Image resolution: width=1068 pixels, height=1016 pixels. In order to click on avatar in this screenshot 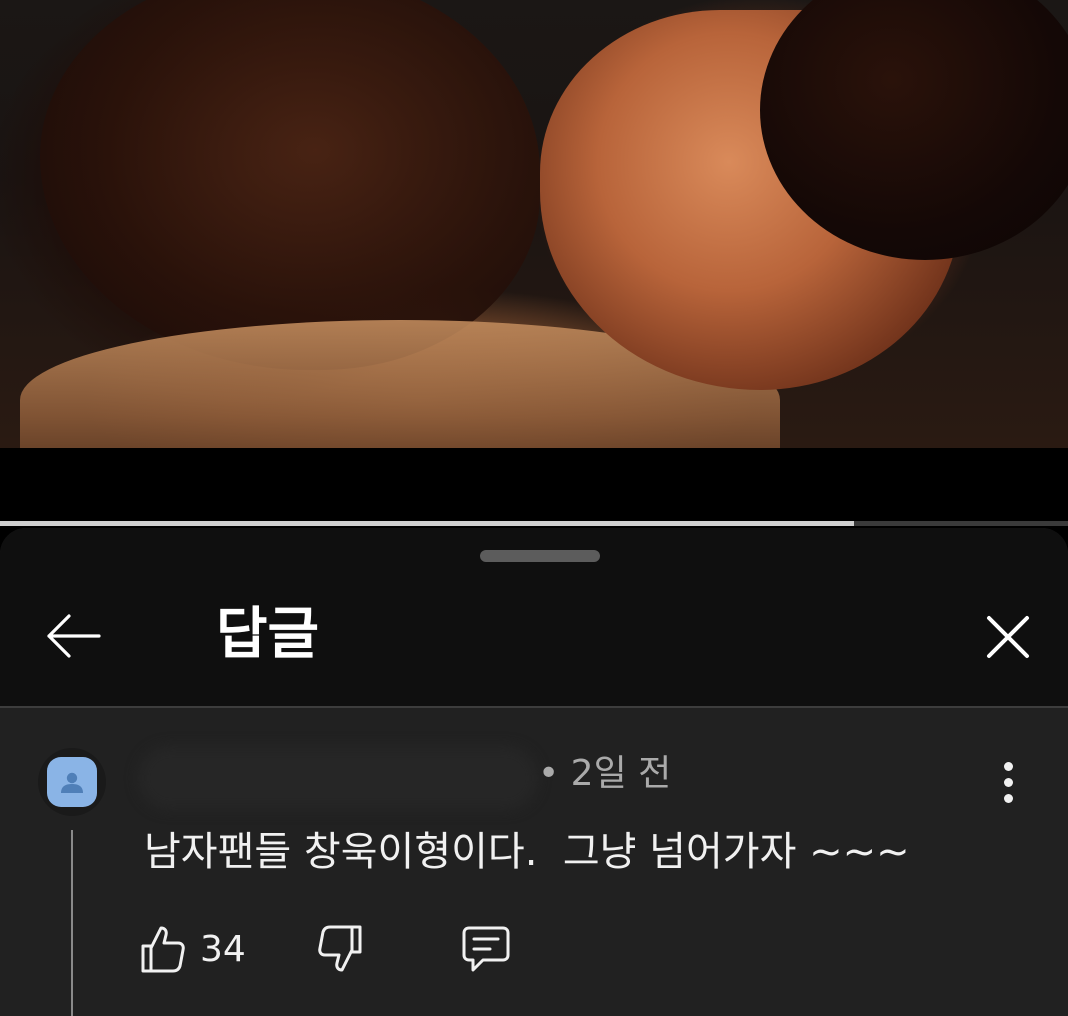, I will do `click(72, 782)`.